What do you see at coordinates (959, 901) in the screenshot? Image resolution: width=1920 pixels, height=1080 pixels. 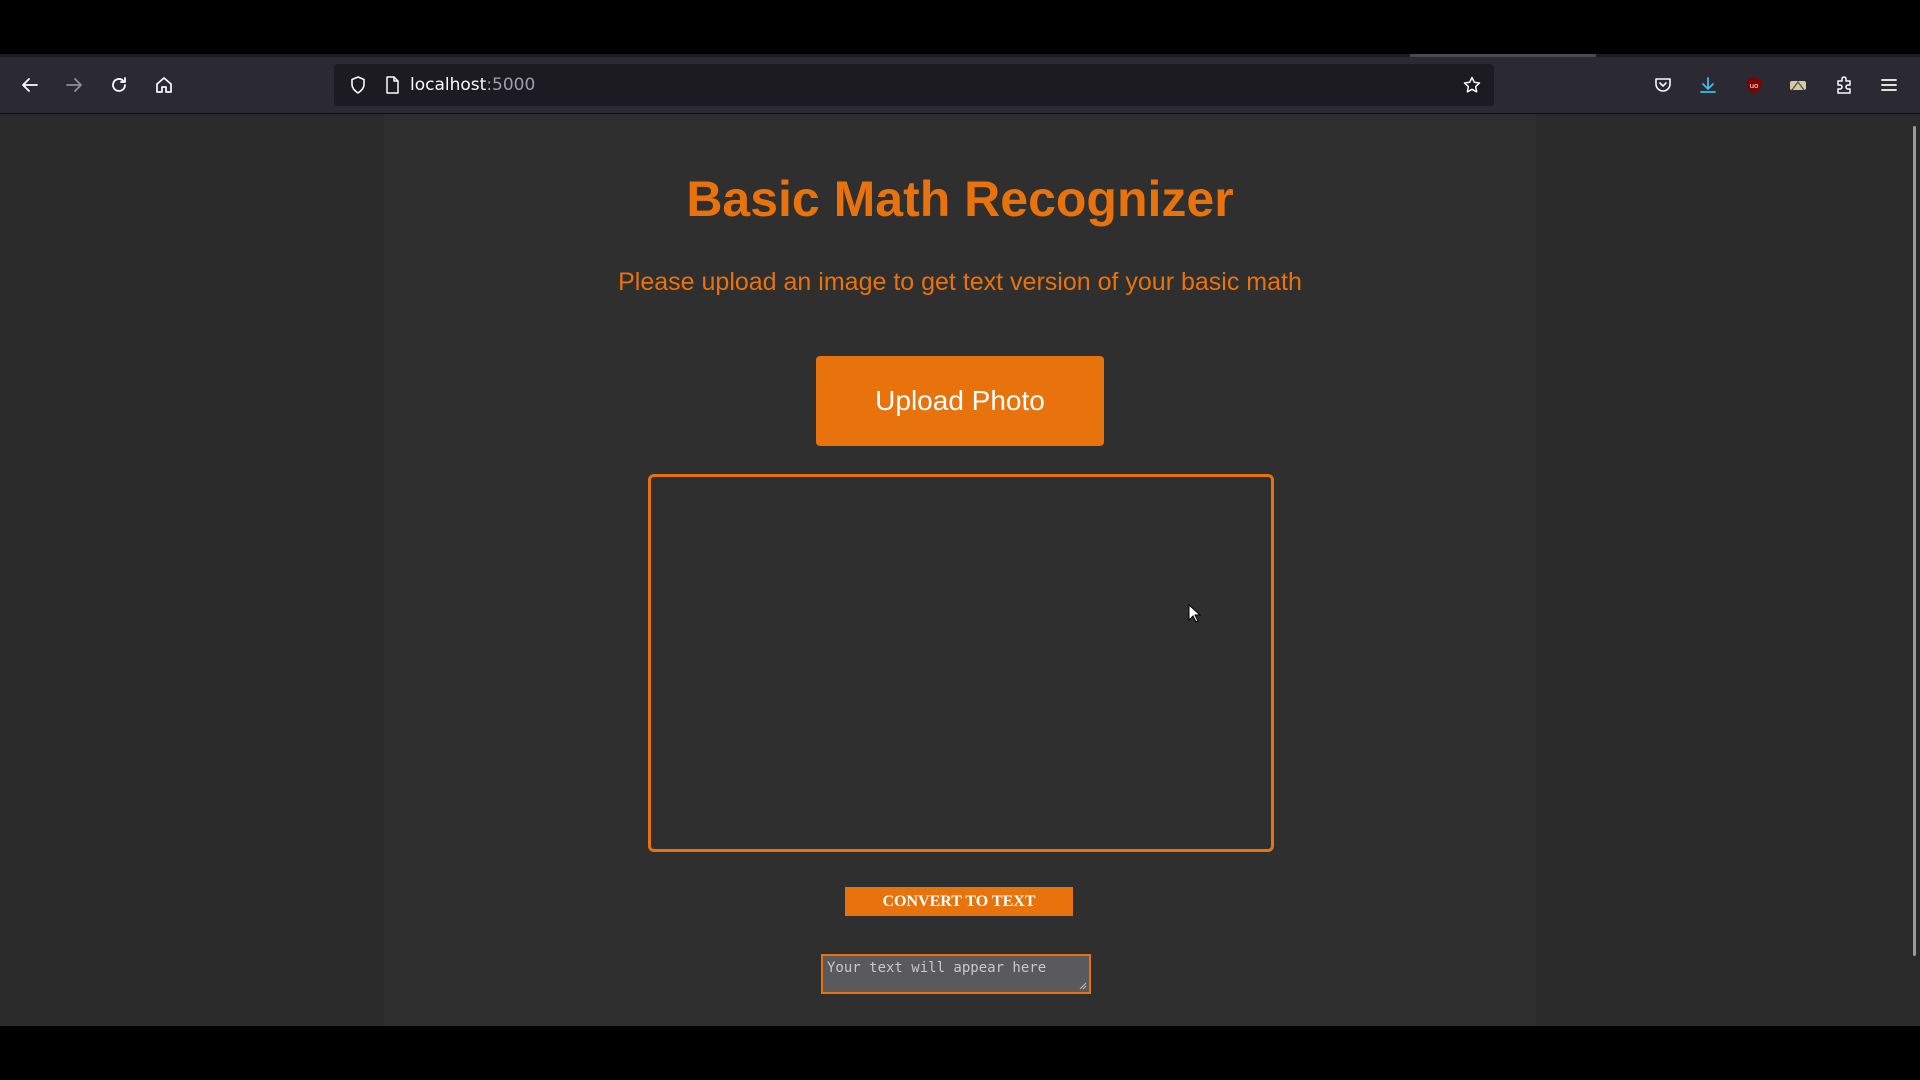 I see `convert-to-text-button: CONVERT TO TEXT` at bounding box center [959, 901].